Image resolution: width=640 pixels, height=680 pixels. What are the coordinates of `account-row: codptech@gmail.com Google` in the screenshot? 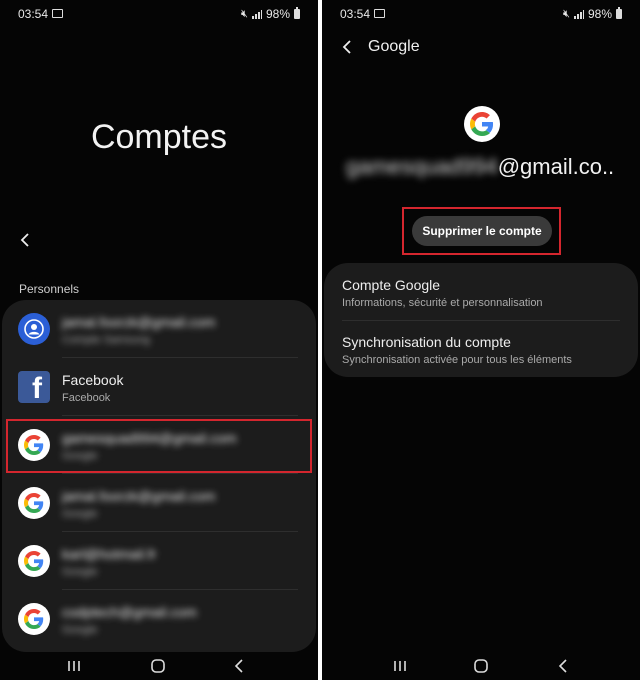 It's located at (159, 619).